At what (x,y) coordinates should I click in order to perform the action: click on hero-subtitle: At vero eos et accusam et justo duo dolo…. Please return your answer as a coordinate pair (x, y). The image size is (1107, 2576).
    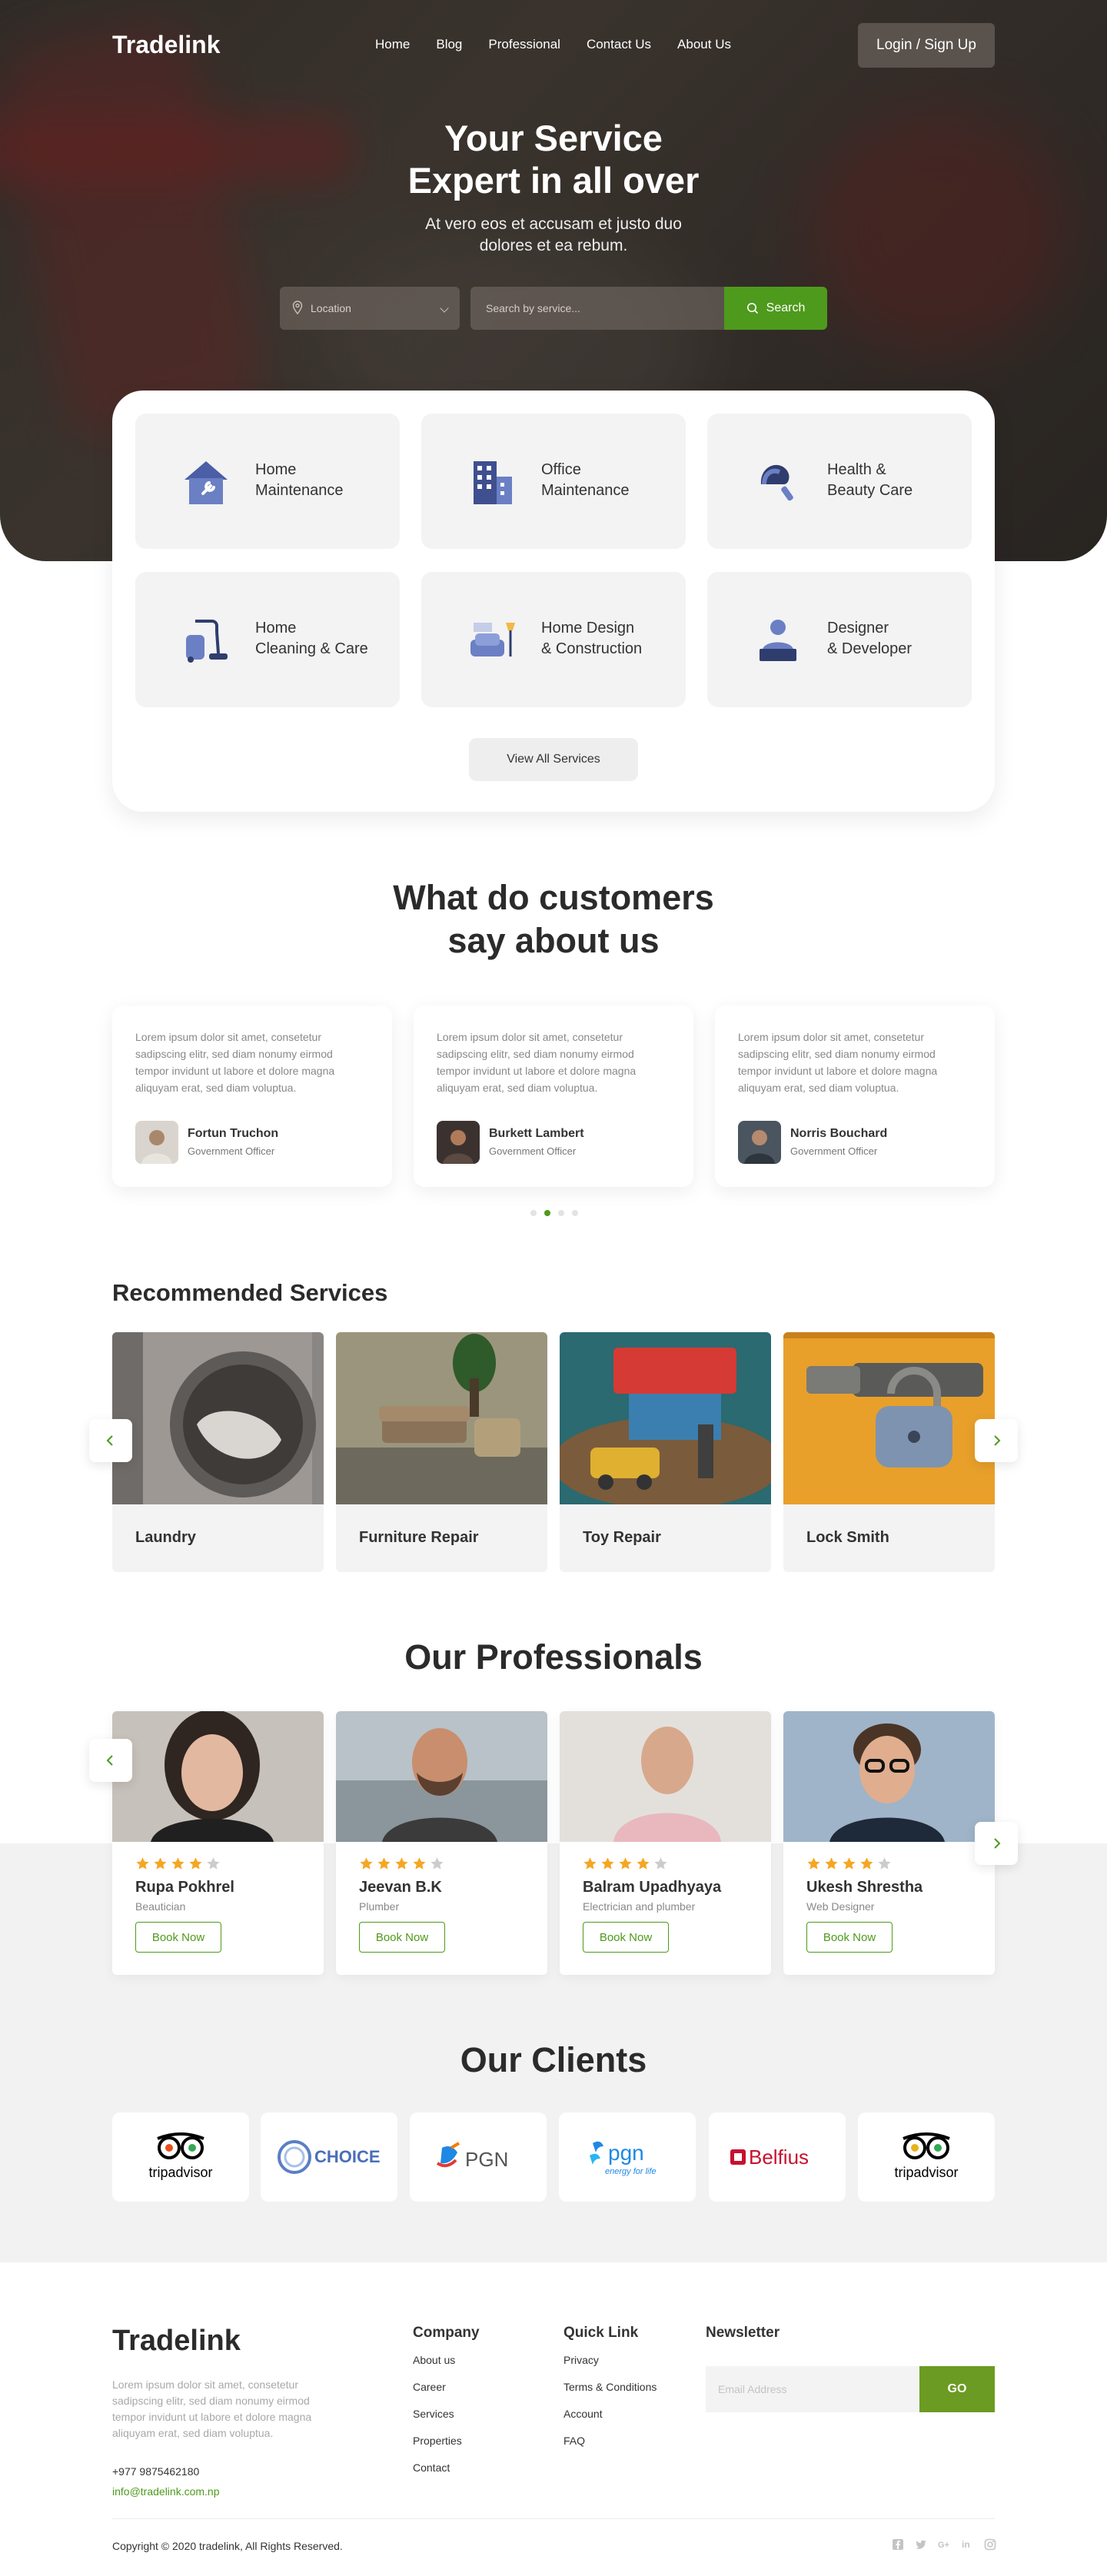
    Looking at the image, I should click on (553, 234).